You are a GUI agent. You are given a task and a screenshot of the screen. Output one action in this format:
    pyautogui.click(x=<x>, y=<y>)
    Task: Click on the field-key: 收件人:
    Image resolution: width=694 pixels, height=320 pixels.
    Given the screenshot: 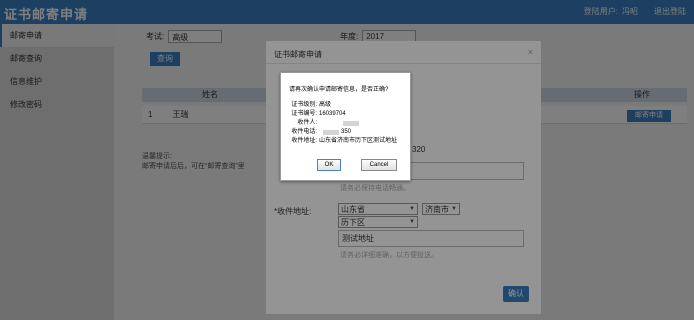 What is the action you would take?
    pyautogui.click(x=307, y=123)
    